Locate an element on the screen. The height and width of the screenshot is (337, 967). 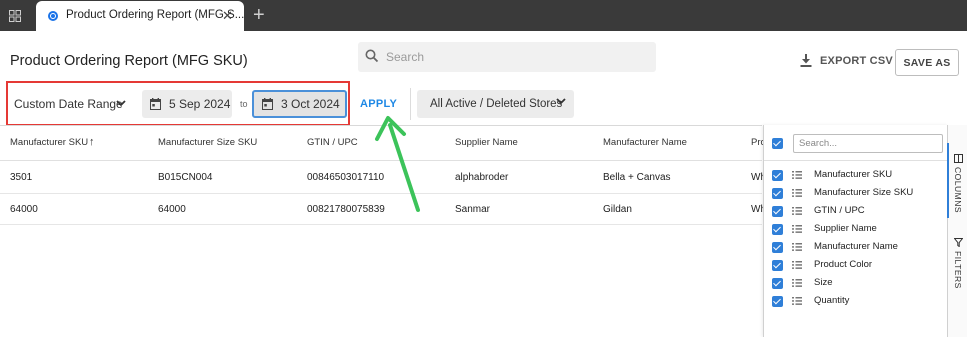
column-toggle-manufacturer-sku: Manufacturer SKU is located at coordinates (859, 176).